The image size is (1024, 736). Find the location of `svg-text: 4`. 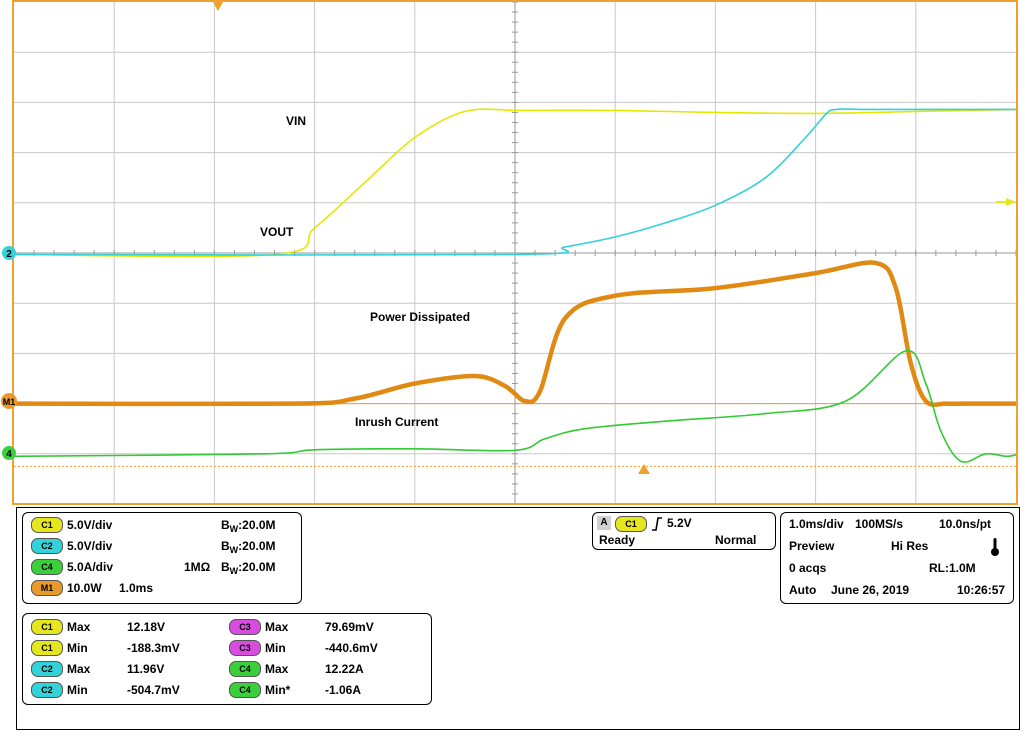

svg-text: 4 is located at coordinates (9, 454).